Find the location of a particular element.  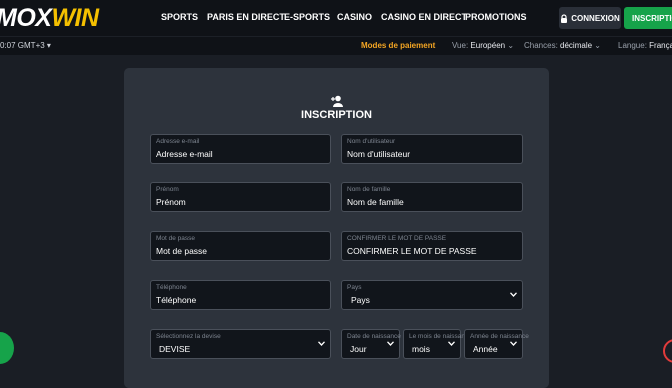

last-name-label: Nom de famille is located at coordinates (369, 189).